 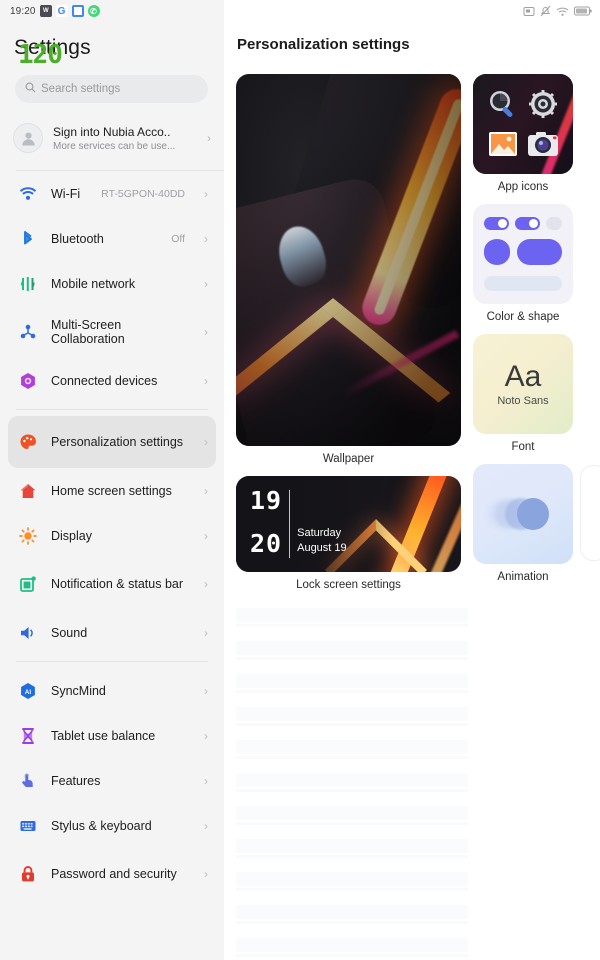 I want to click on search-placeholder: Search settings, so click(x=81, y=89).